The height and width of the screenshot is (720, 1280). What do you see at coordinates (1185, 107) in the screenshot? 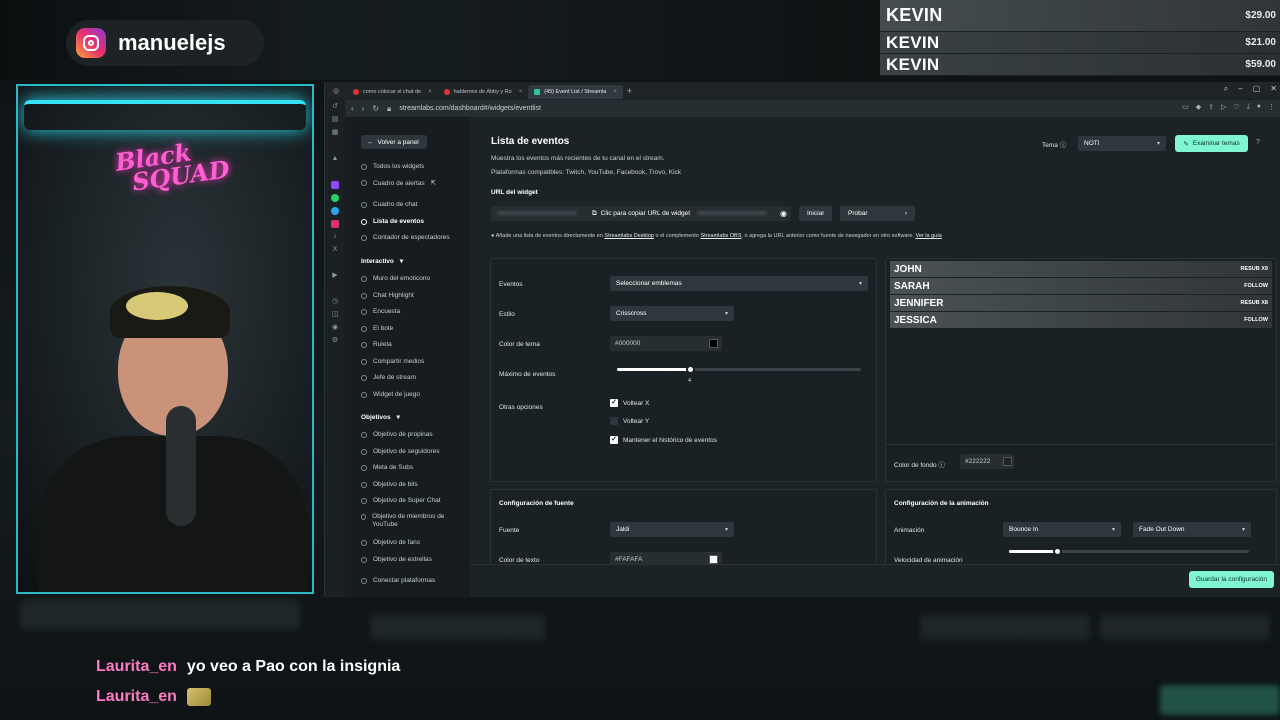
I see `screenshot-icon: ▭` at bounding box center [1185, 107].